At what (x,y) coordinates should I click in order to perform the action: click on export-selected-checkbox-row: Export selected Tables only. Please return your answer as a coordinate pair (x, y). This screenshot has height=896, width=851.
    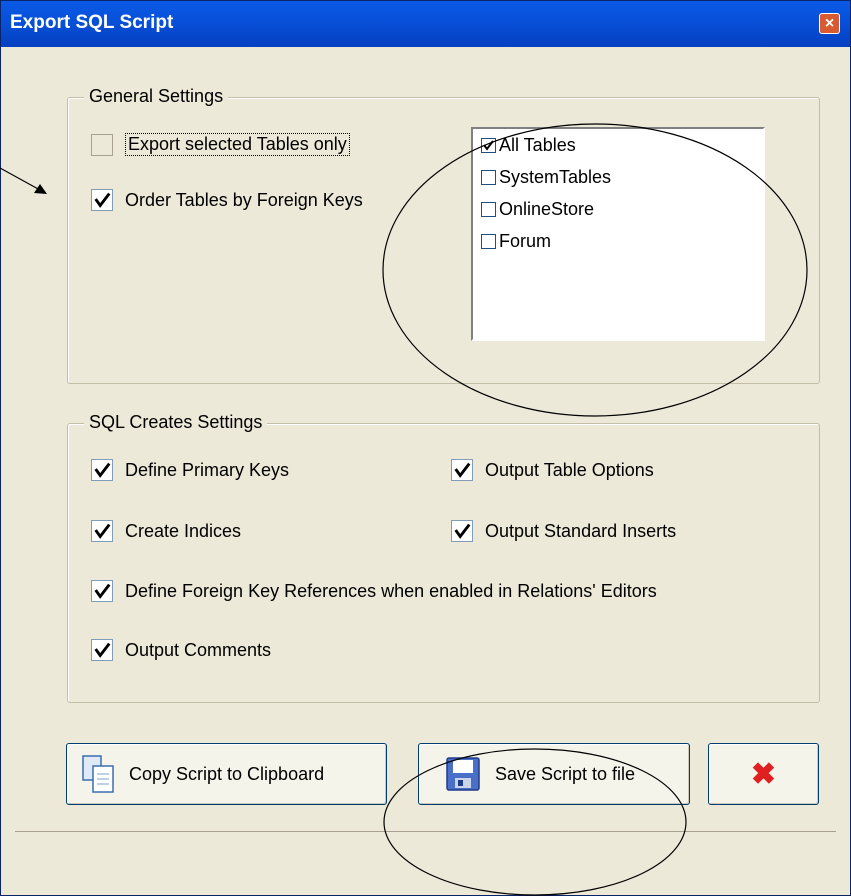
    Looking at the image, I should click on (220, 144).